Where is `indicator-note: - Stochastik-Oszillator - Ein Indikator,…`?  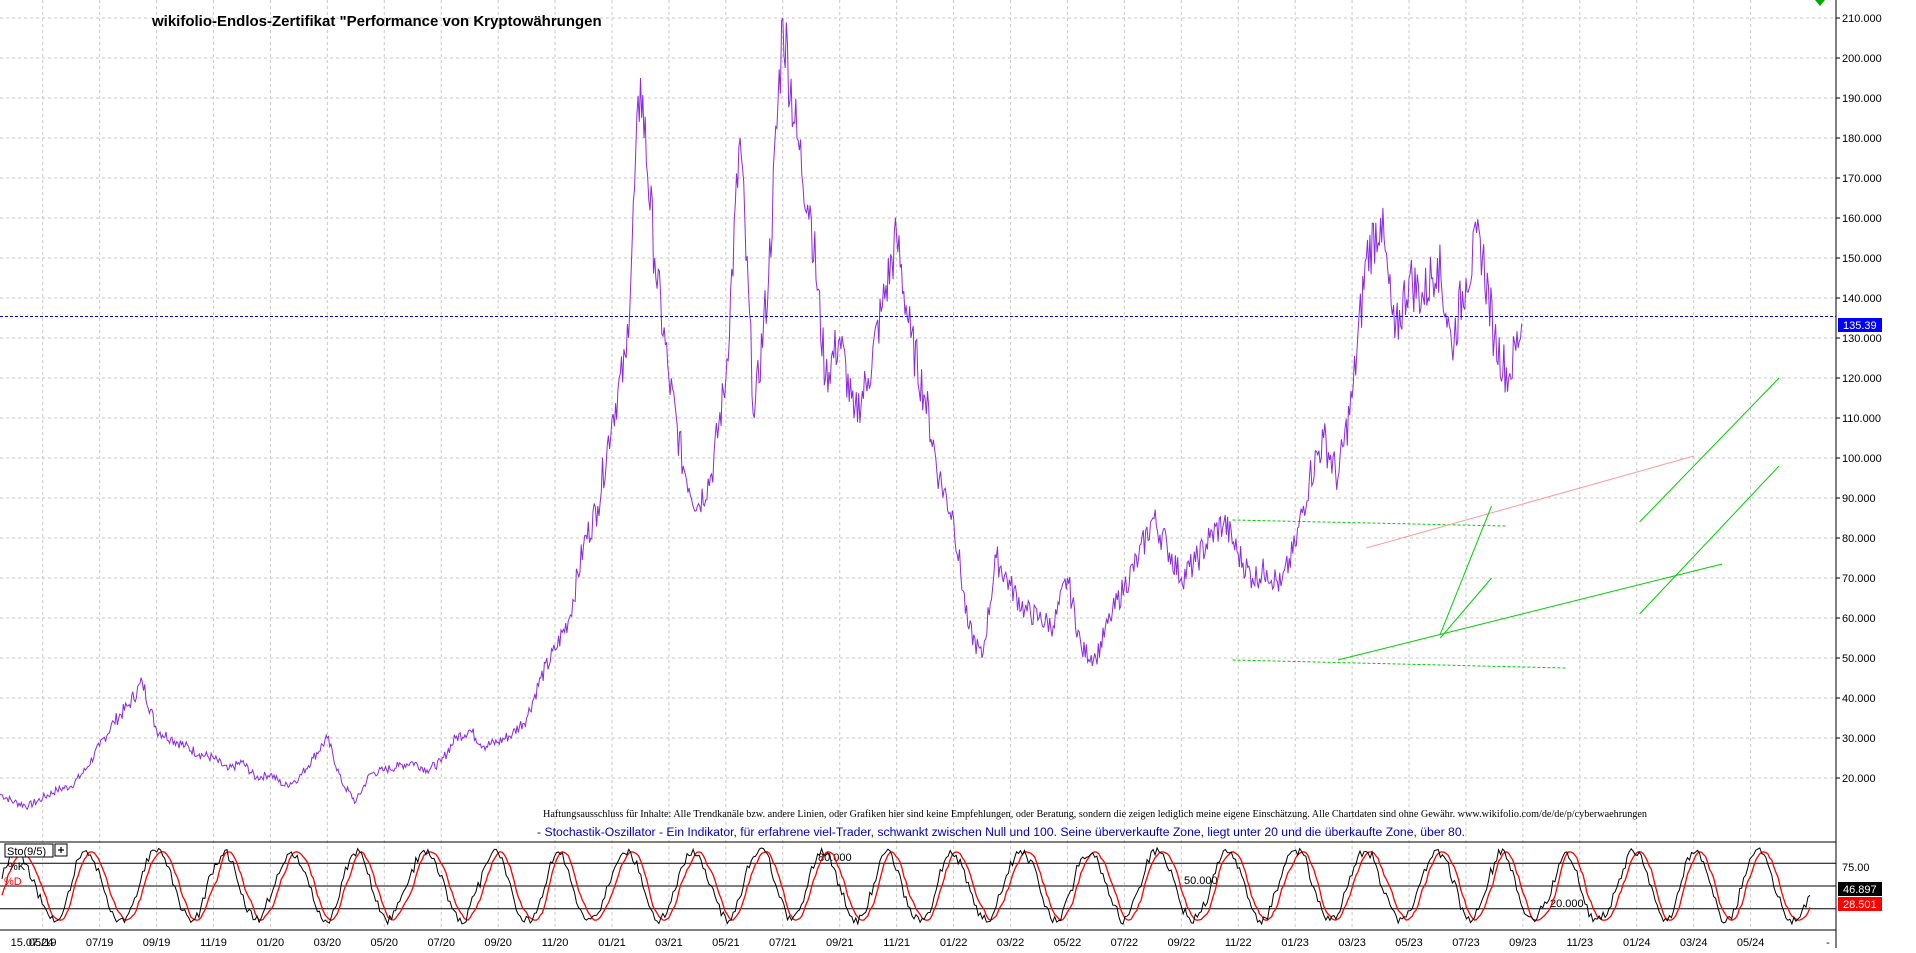
indicator-note: - Stochastik-Oszillator - Ein Indikator,… is located at coordinates (1001, 833).